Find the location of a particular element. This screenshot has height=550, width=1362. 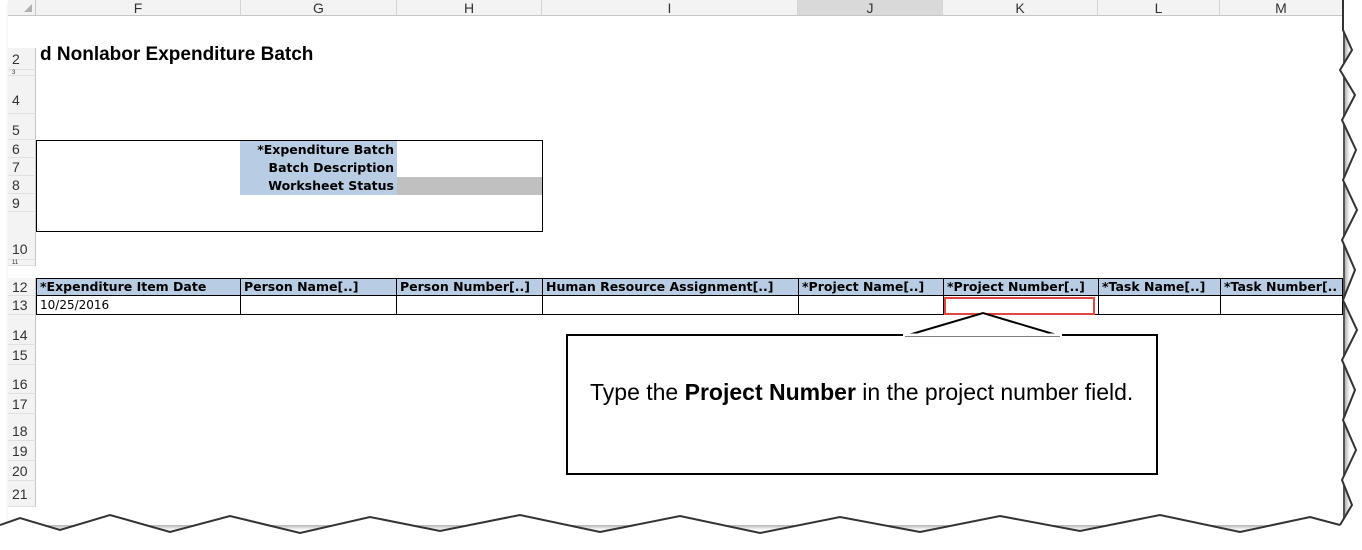

callout-text-bold: Project Number is located at coordinates (770, 392).